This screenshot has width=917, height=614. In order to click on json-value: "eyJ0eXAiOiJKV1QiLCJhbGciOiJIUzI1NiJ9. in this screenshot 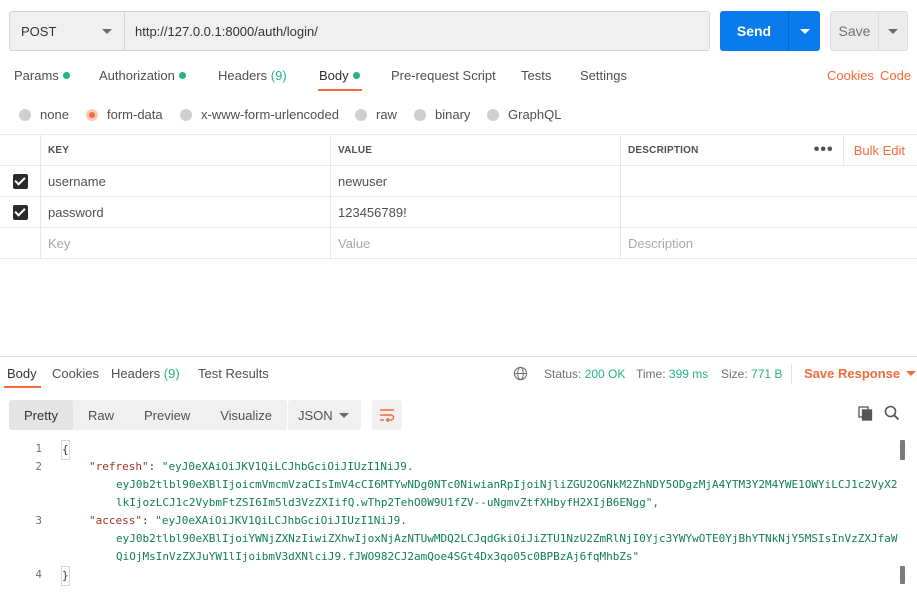, I will do `click(287, 466)`.